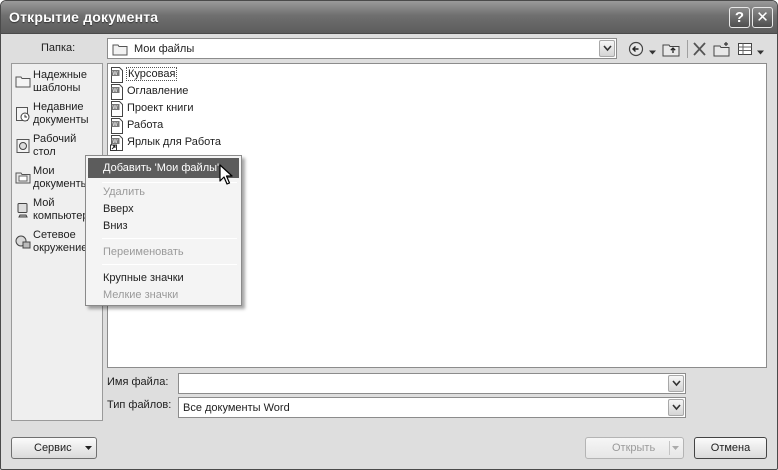 The height and width of the screenshot is (470, 778). I want to click on computer-icon, so click(22, 210).